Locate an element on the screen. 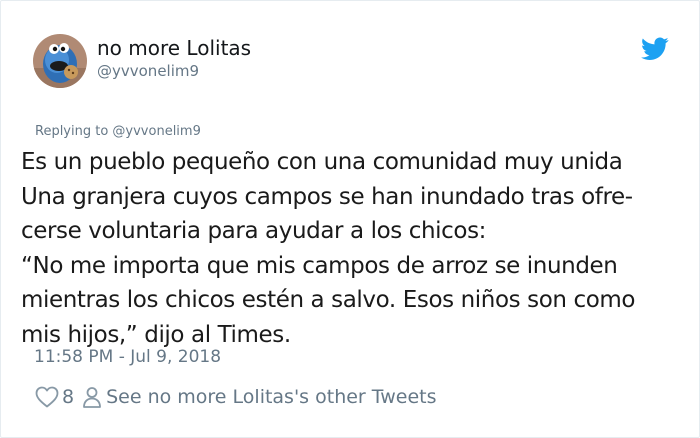 The width and height of the screenshot is (700, 438). other-tweets-link: See no more Lolitas's other Tweets is located at coordinates (259, 397).